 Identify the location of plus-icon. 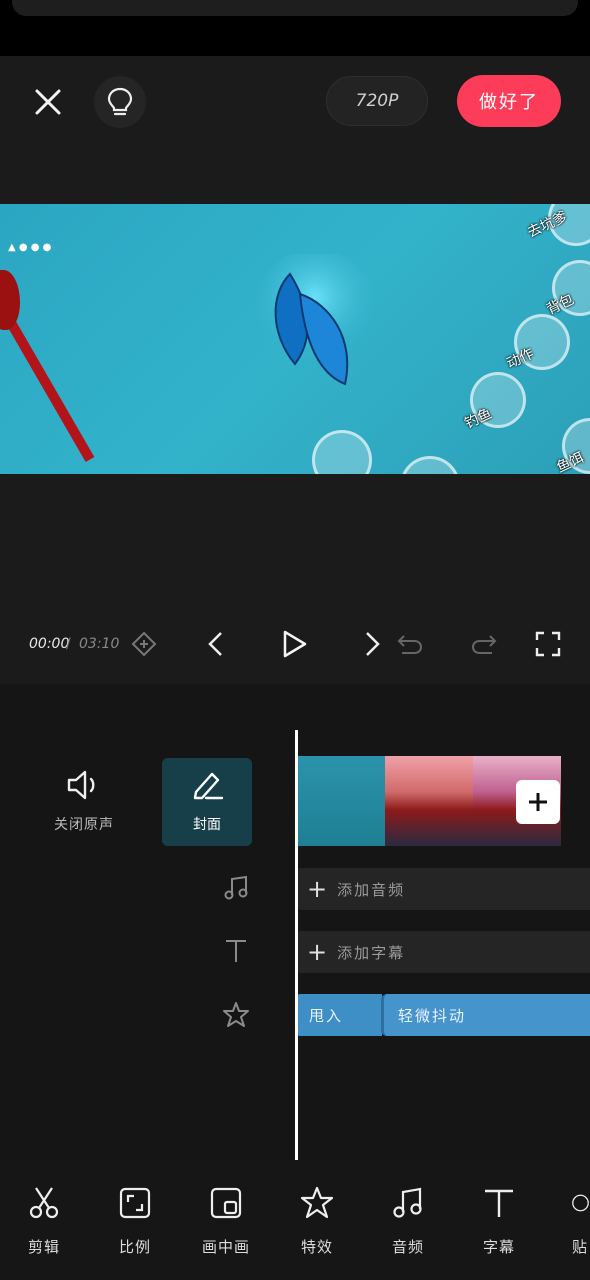
(538, 802).